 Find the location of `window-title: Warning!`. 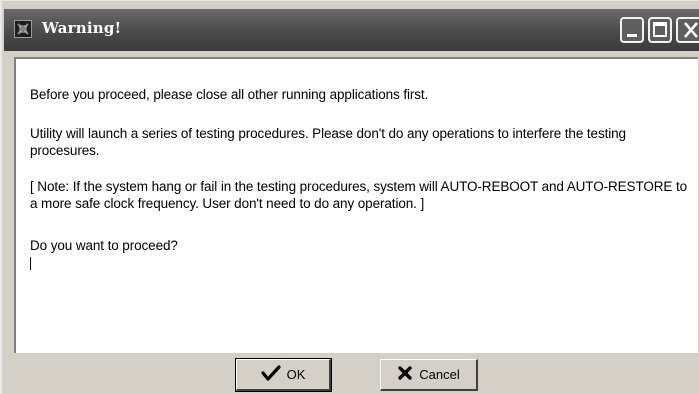

window-title: Warning! is located at coordinates (82, 28).